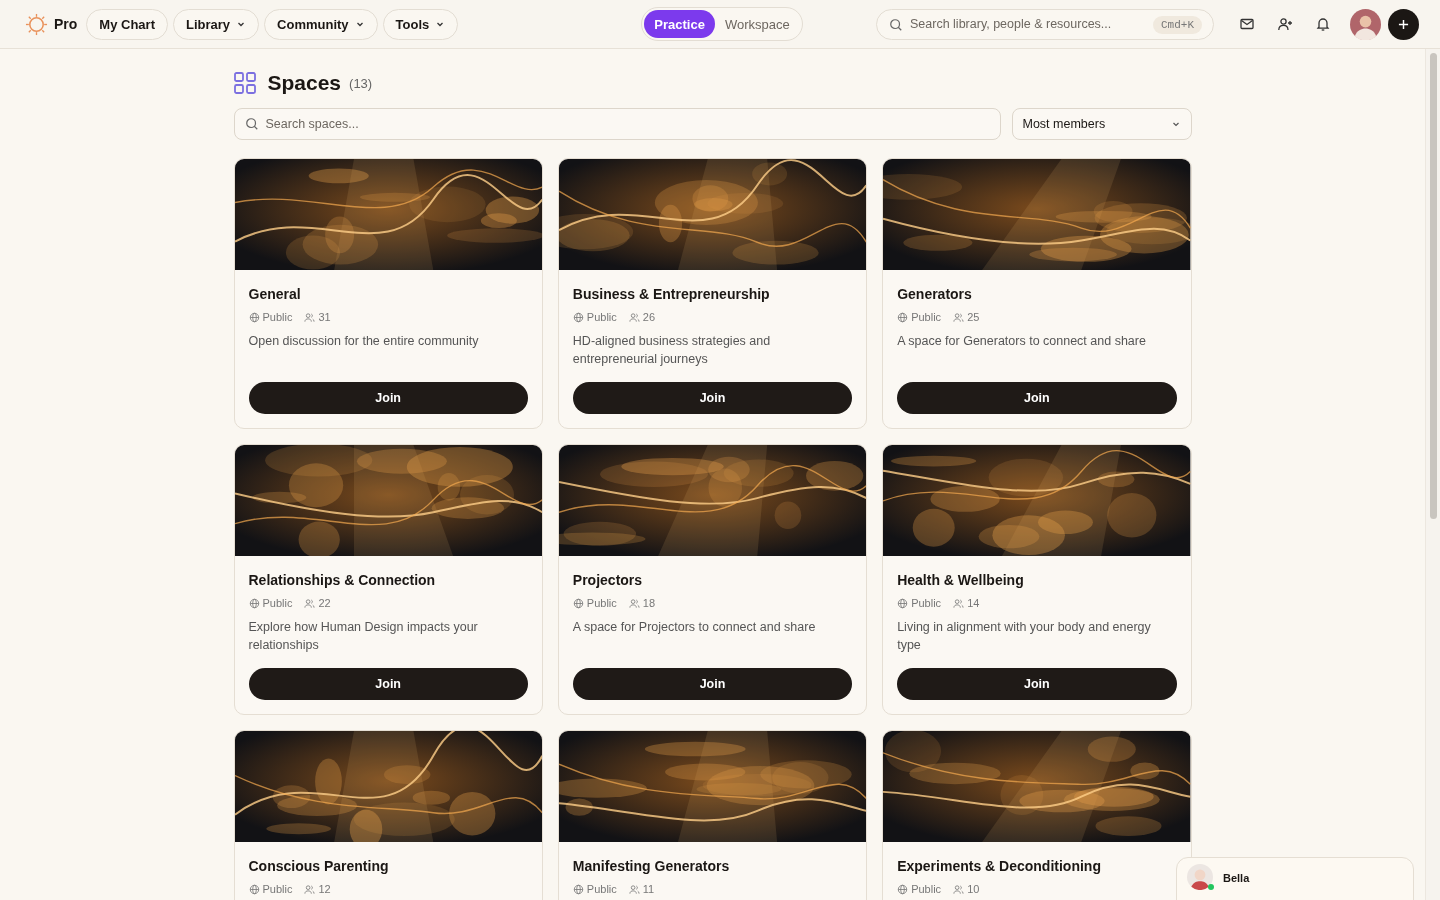  I want to click on space-count: (13), so click(361, 83).